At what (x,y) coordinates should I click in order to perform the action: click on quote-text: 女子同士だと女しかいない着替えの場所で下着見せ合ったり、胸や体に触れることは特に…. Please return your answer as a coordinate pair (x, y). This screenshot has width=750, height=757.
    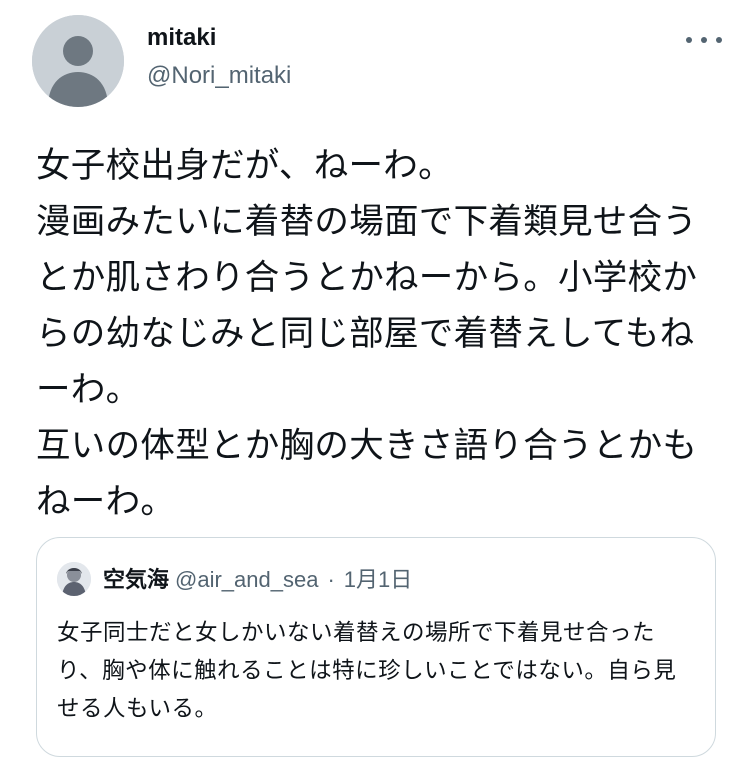
    Looking at the image, I should click on (367, 671).